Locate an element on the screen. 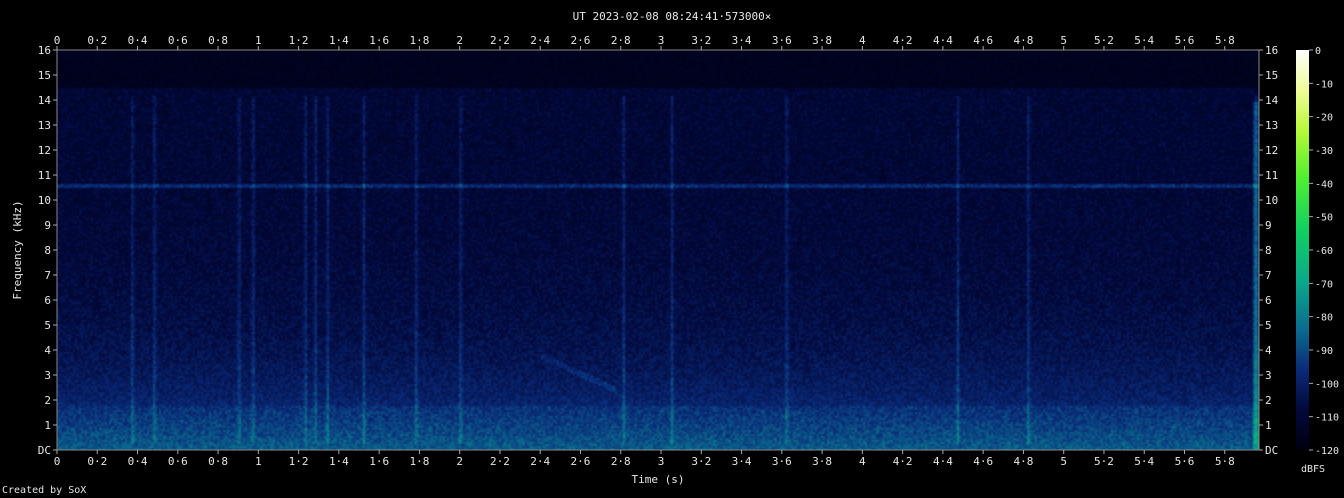 This screenshot has height=498, width=1344. y-tick-label-right: 8 is located at coordinates (1268, 250).